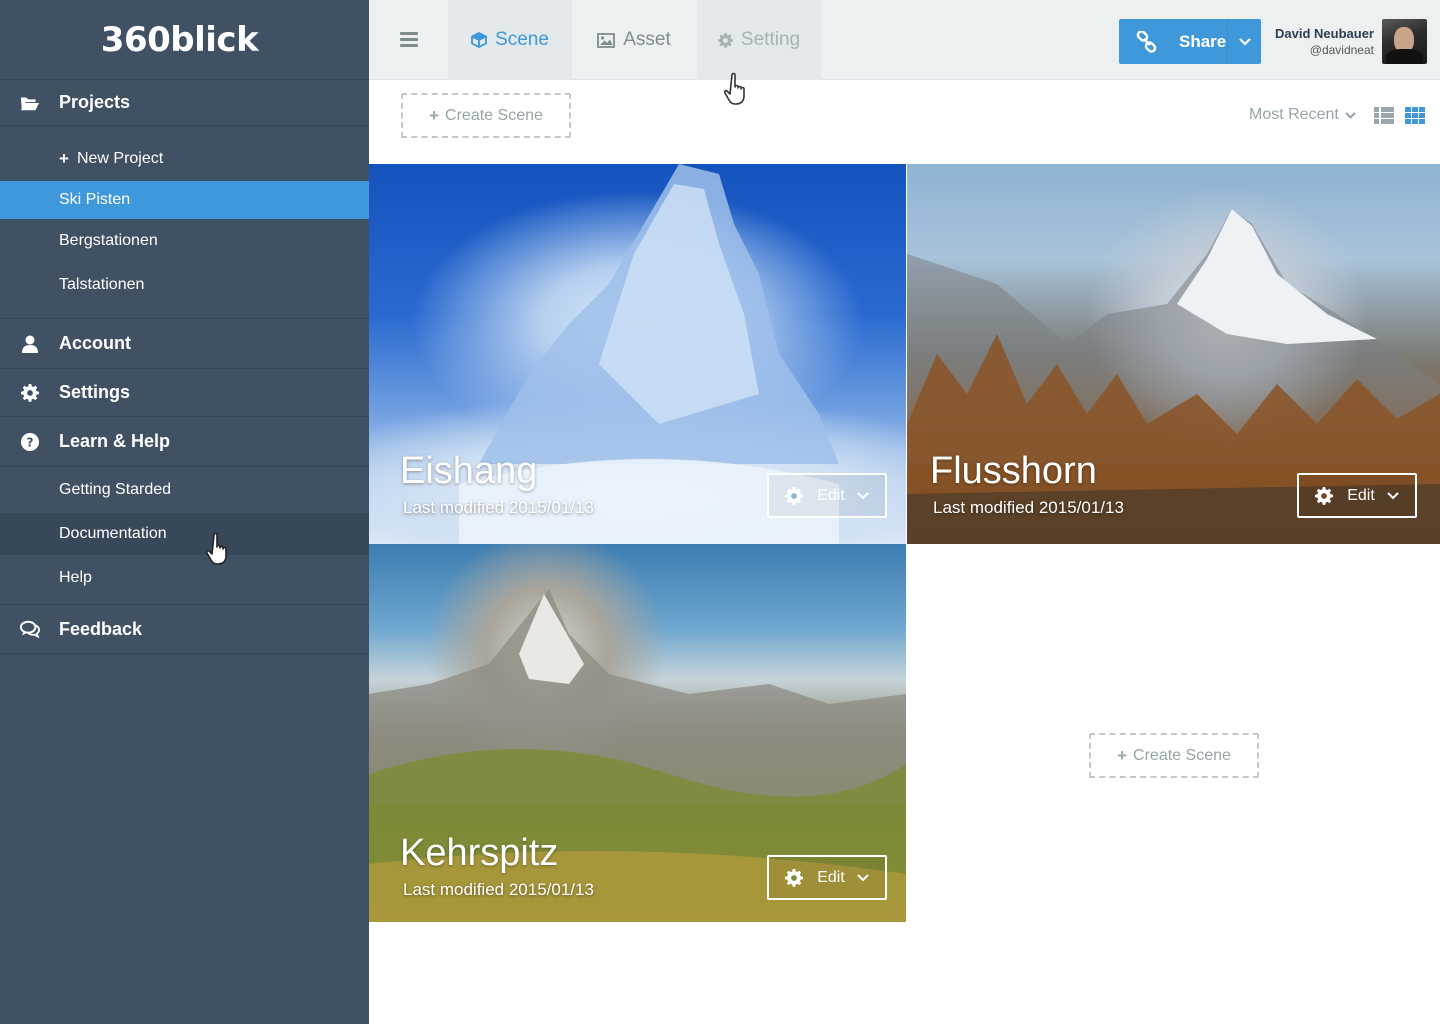 This screenshot has width=1440, height=1024. Describe the element at coordinates (479, 40) in the screenshot. I see `cube-icon` at that location.